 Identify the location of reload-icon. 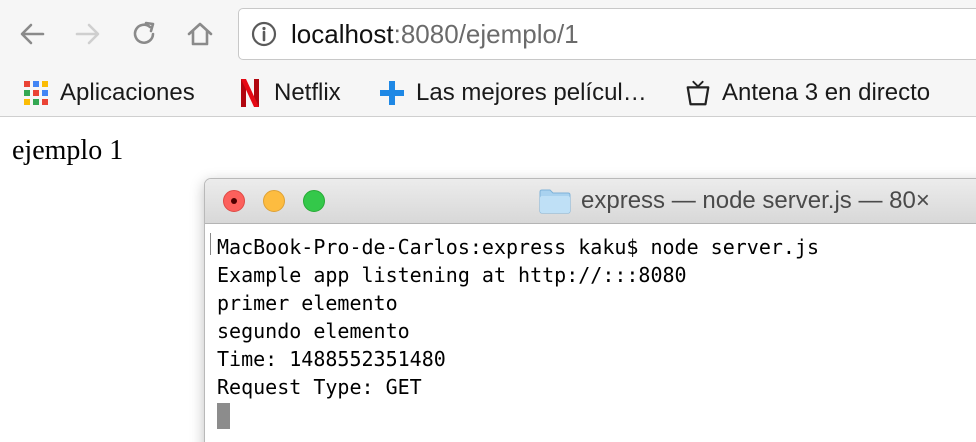
(144, 32).